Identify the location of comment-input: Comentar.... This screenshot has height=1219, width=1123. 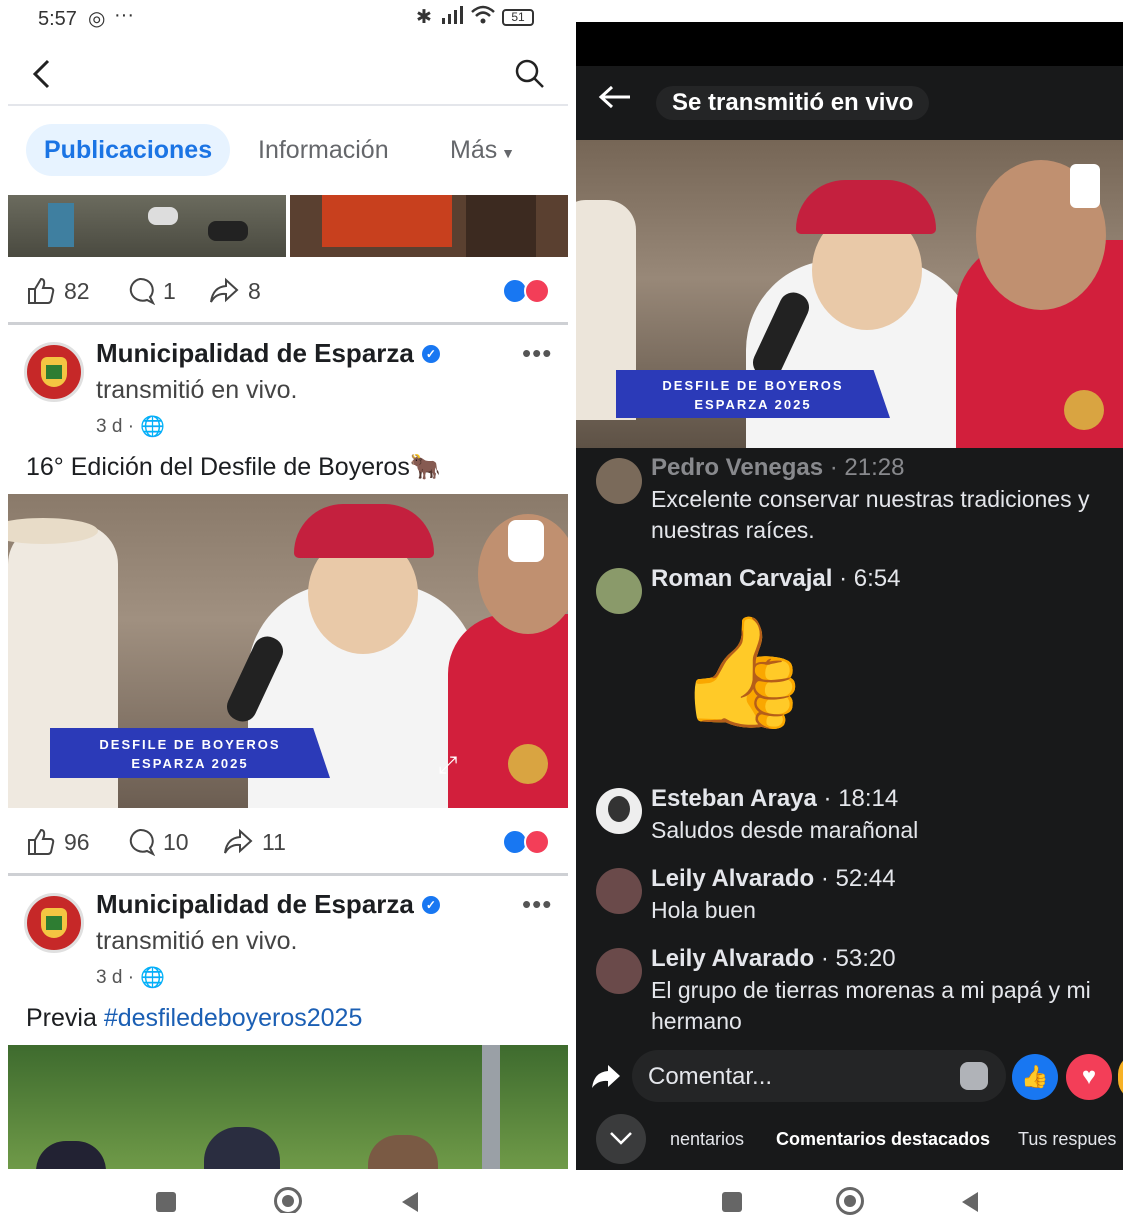
(819, 1076).